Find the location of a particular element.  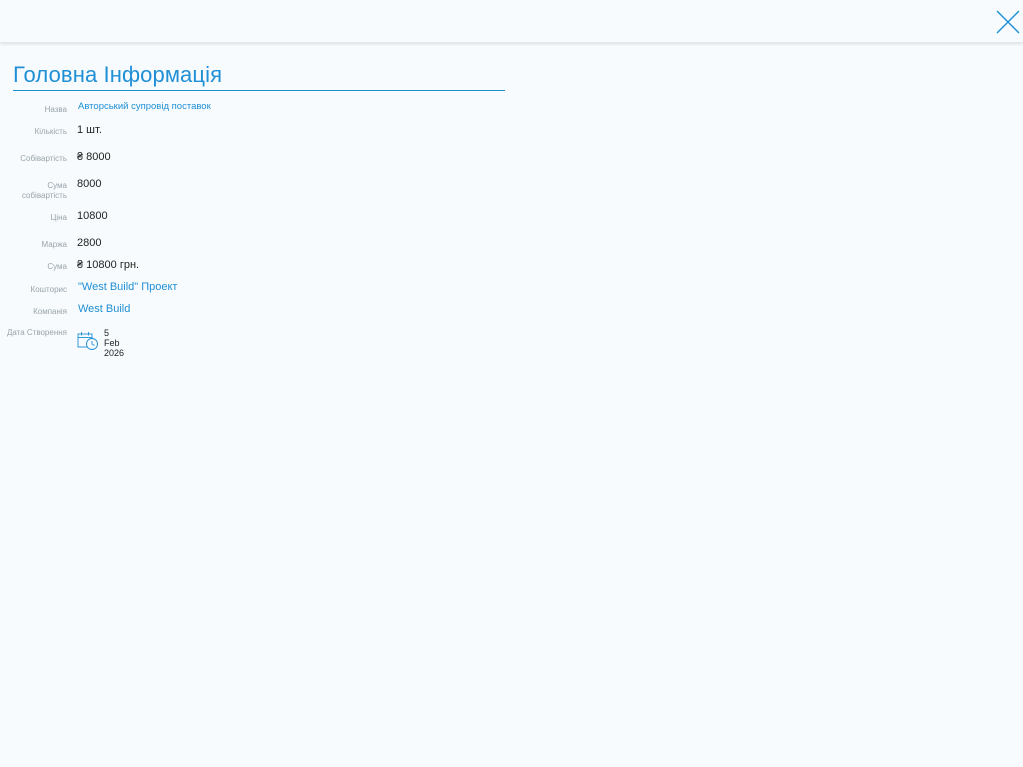

field-name-label: Назва is located at coordinates (55, 109).